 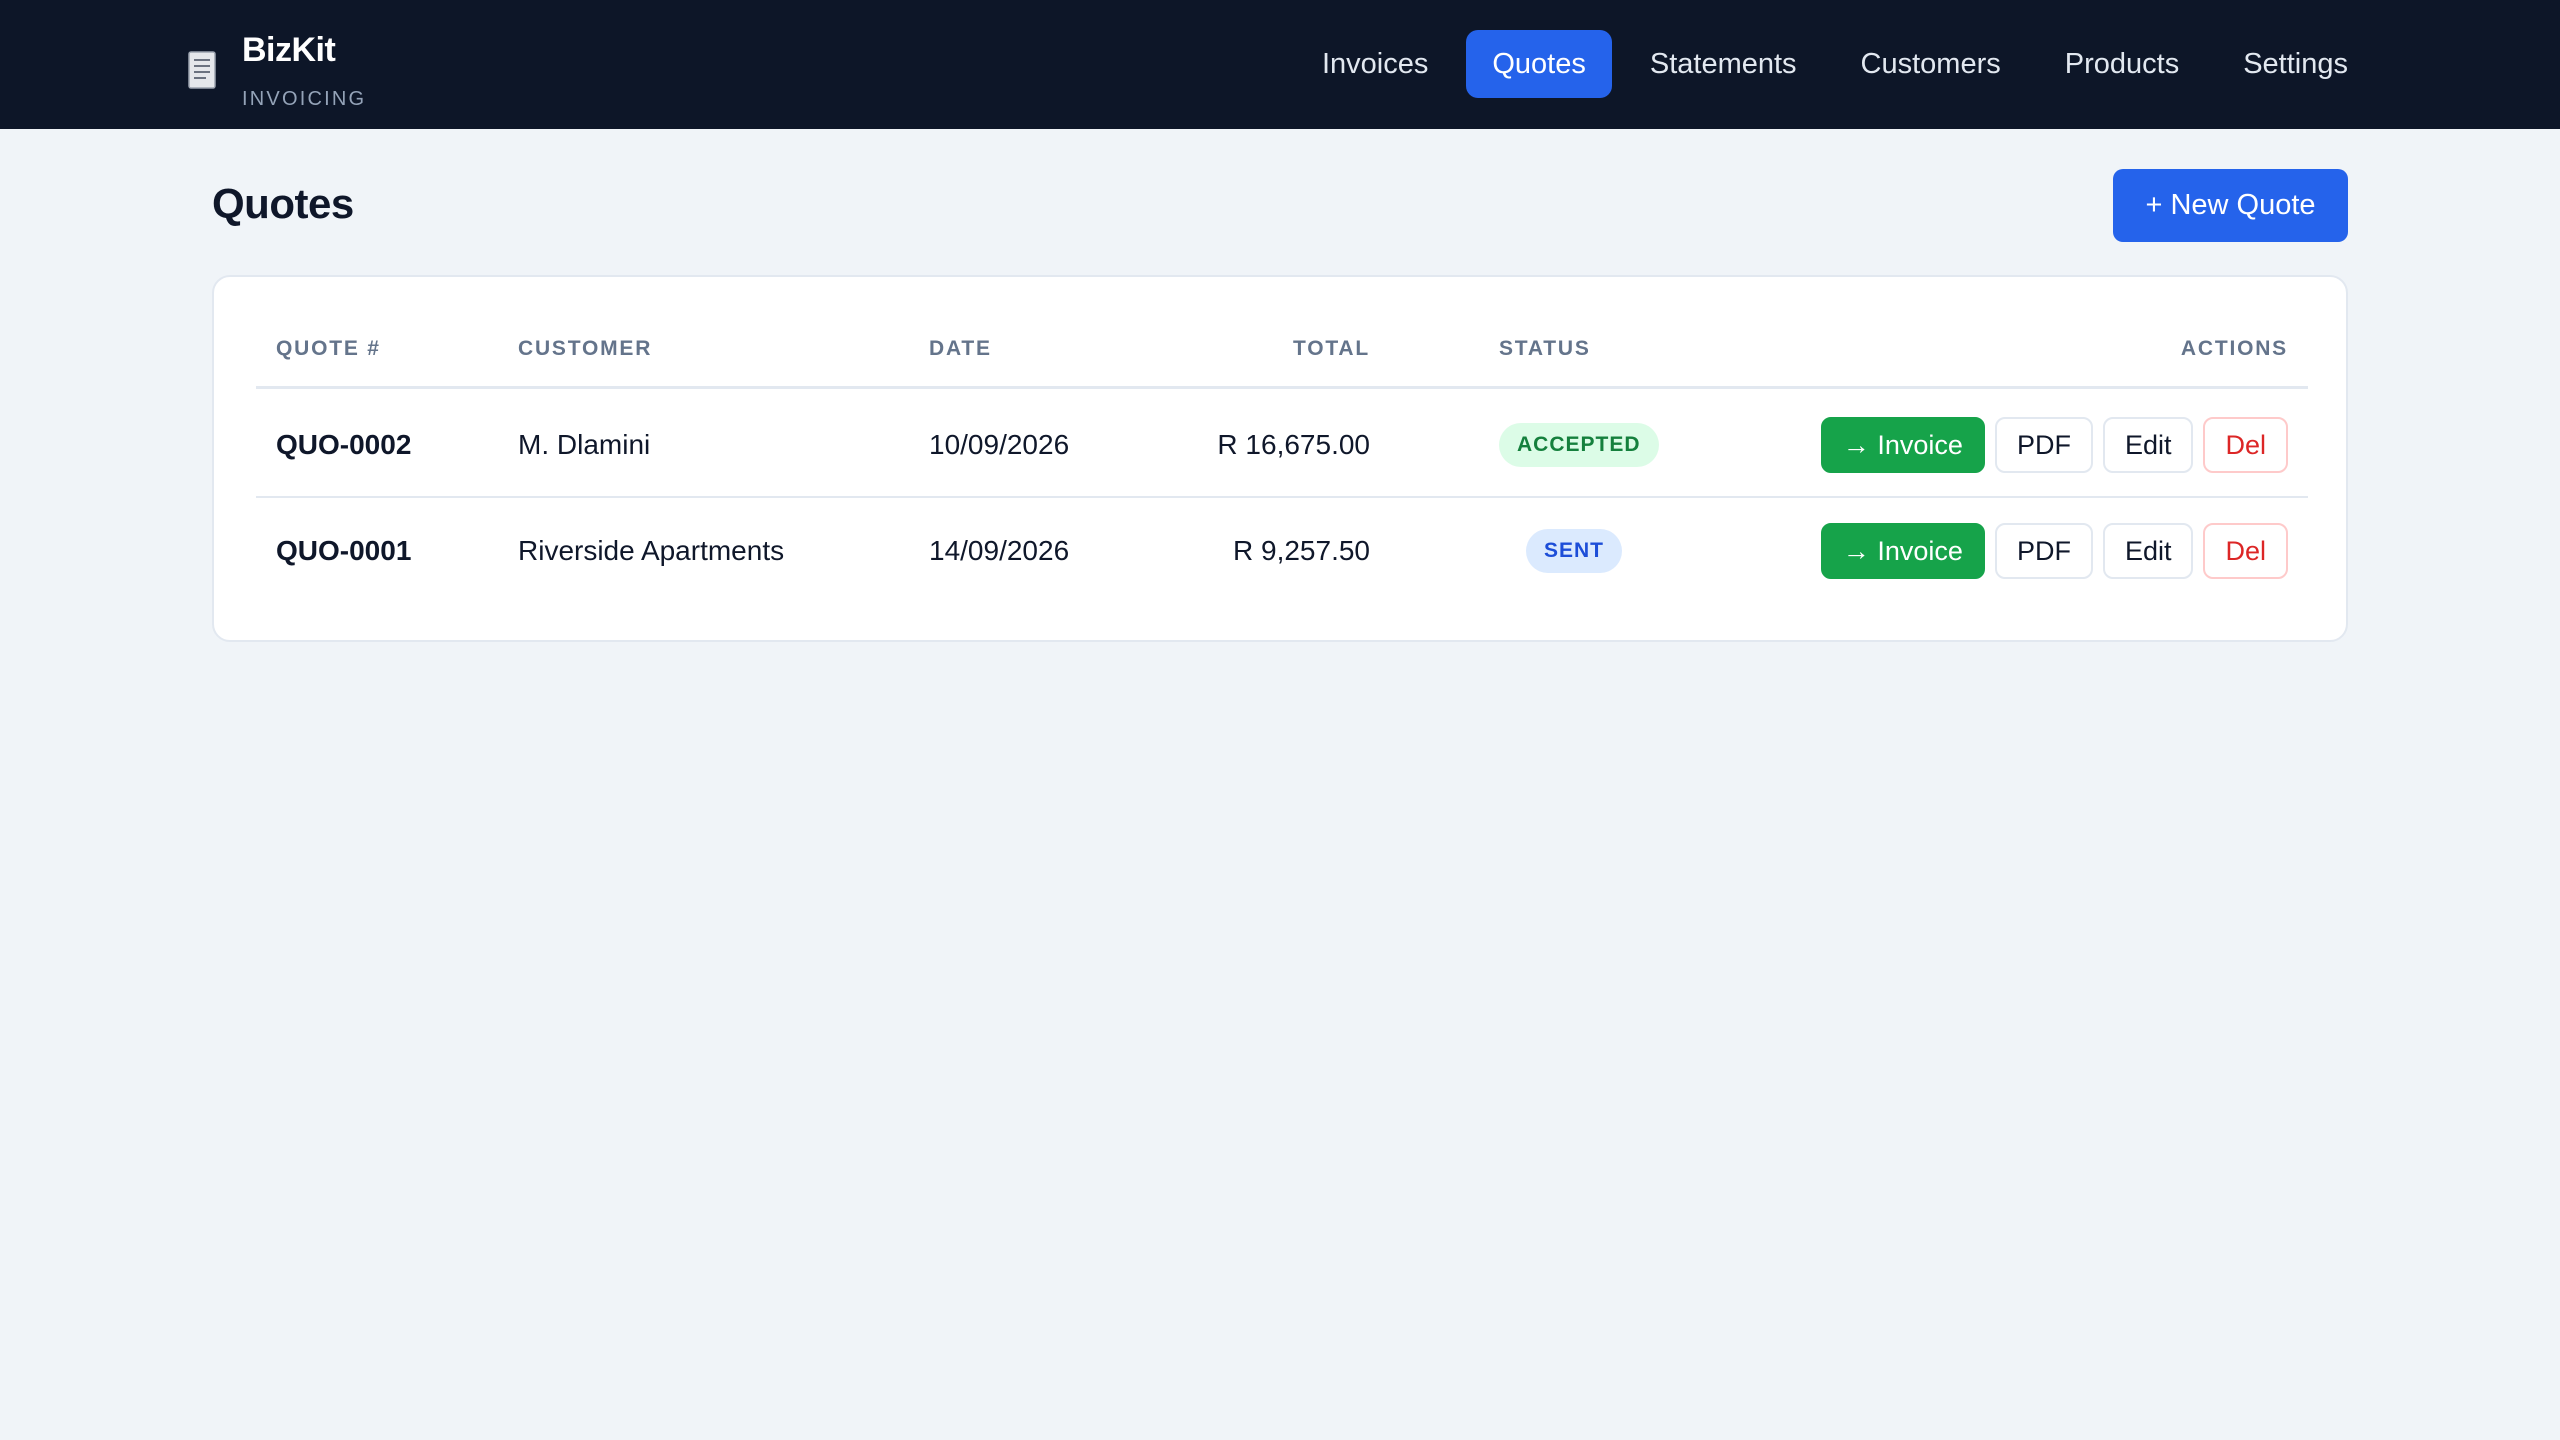 What do you see at coordinates (202, 70) in the screenshot?
I see `receipt-icon` at bounding box center [202, 70].